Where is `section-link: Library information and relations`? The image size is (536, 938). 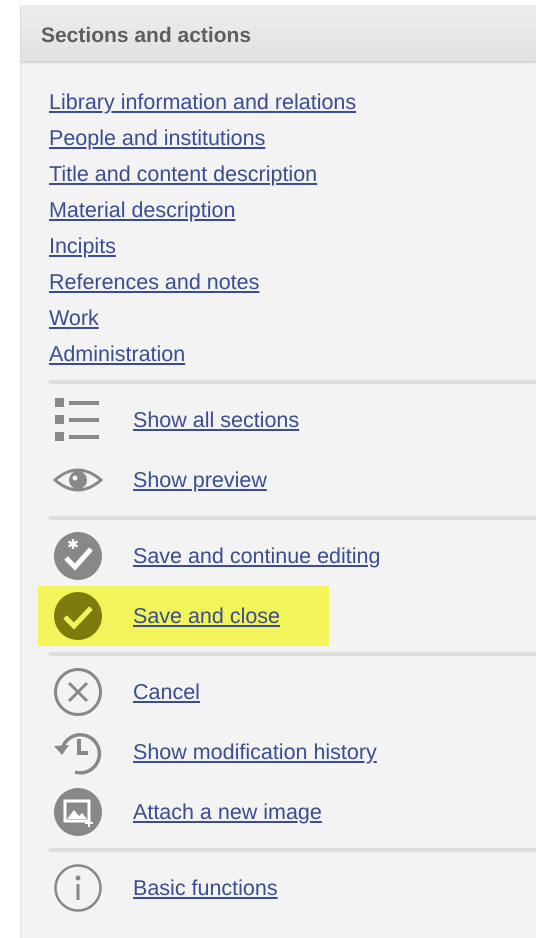 section-link: Library information and relations is located at coordinates (202, 102).